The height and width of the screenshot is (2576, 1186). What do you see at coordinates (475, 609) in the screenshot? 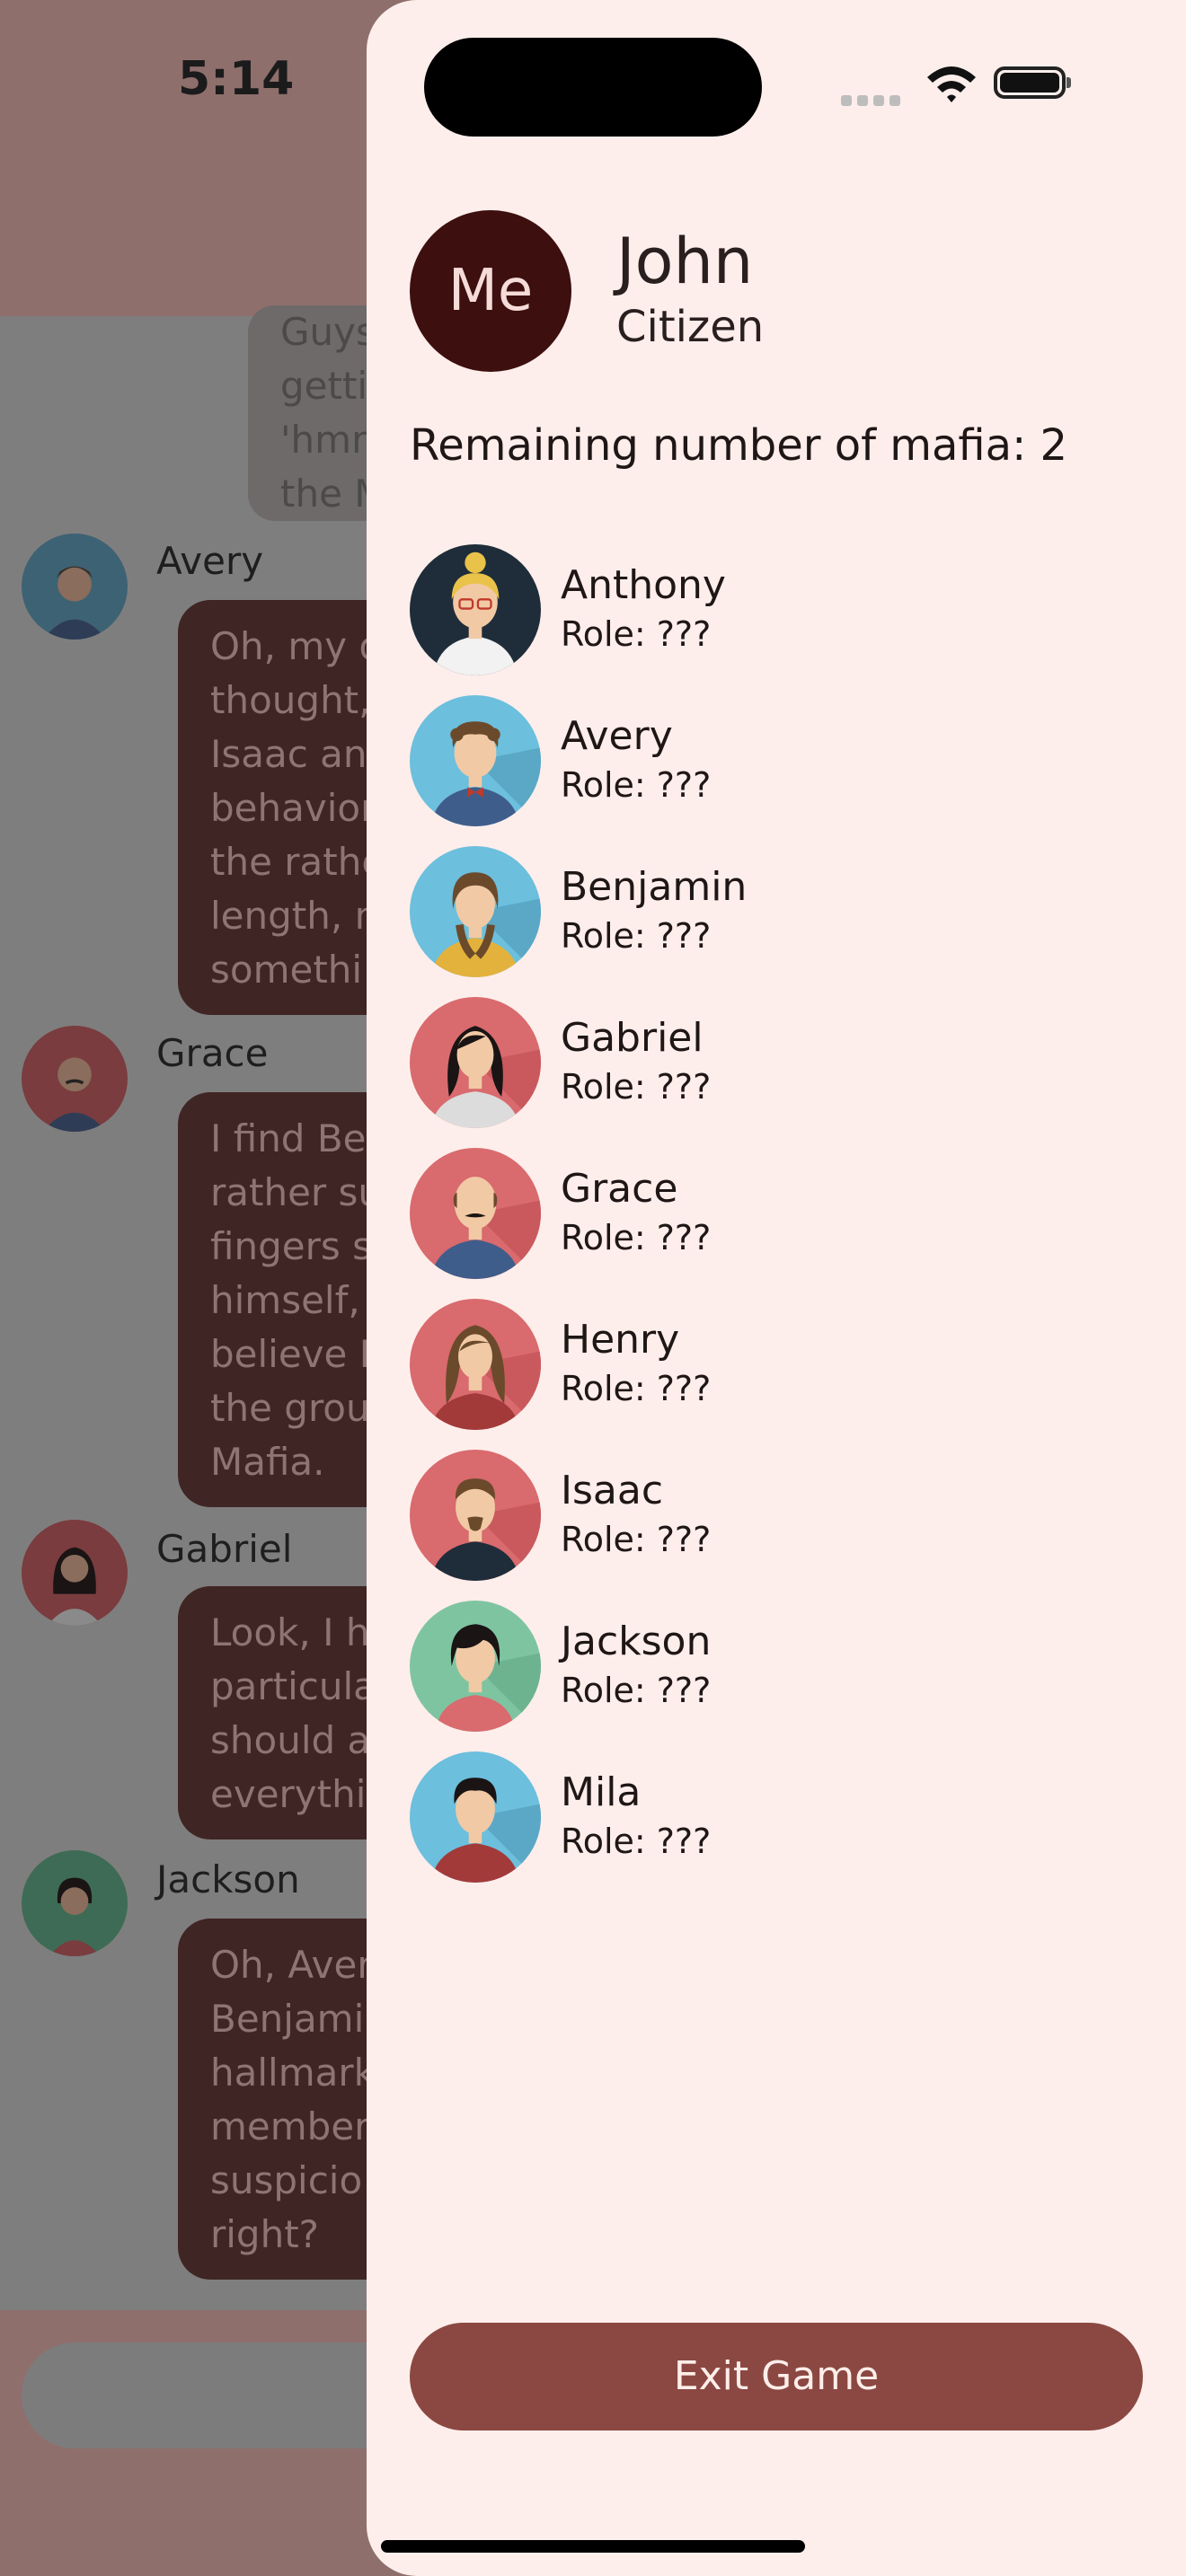
I see `blonde-woman-glasses-avatar-icon` at bounding box center [475, 609].